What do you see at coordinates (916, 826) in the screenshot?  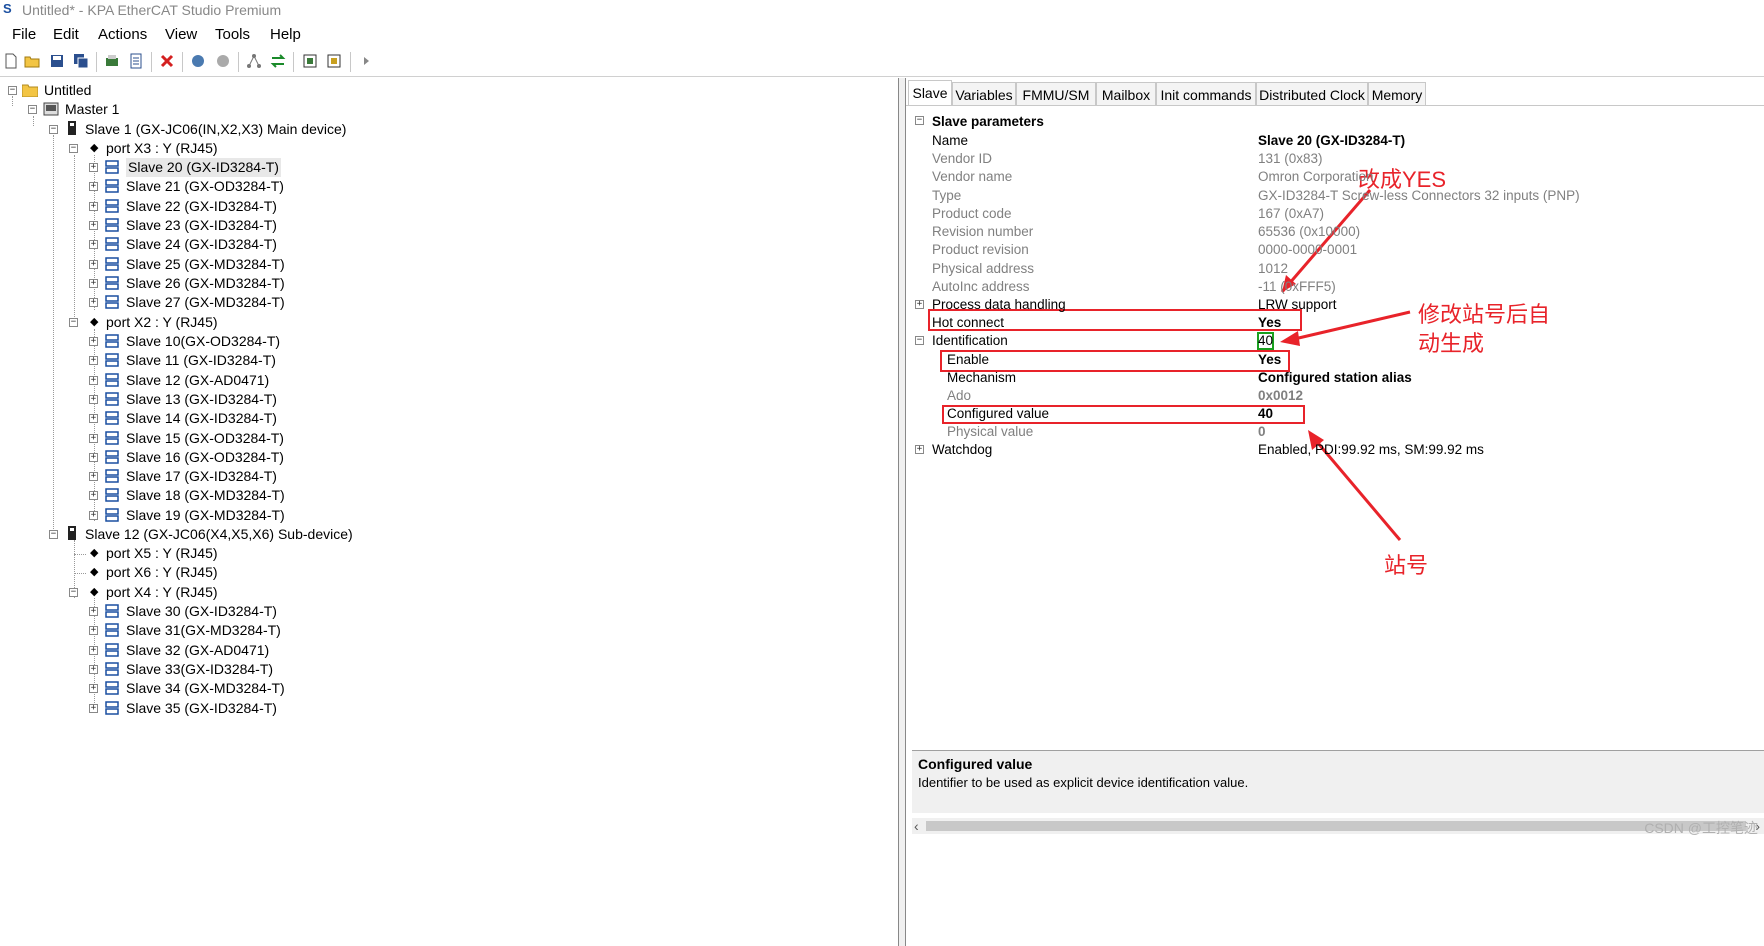 I see `scroll-left-icon: ‹` at bounding box center [916, 826].